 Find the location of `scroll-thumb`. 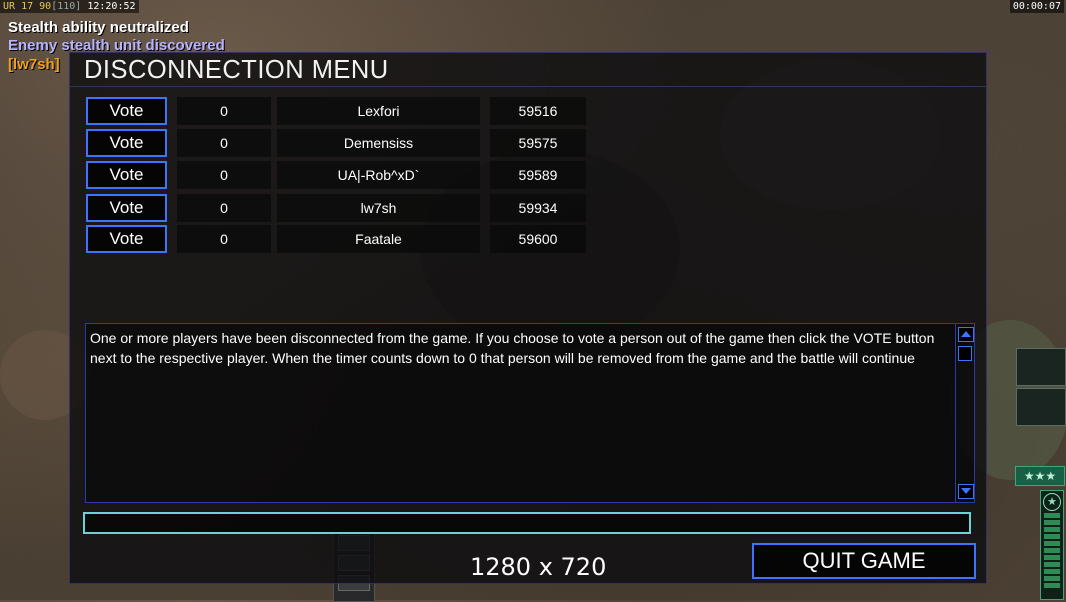

scroll-thumb is located at coordinates (965, 353).